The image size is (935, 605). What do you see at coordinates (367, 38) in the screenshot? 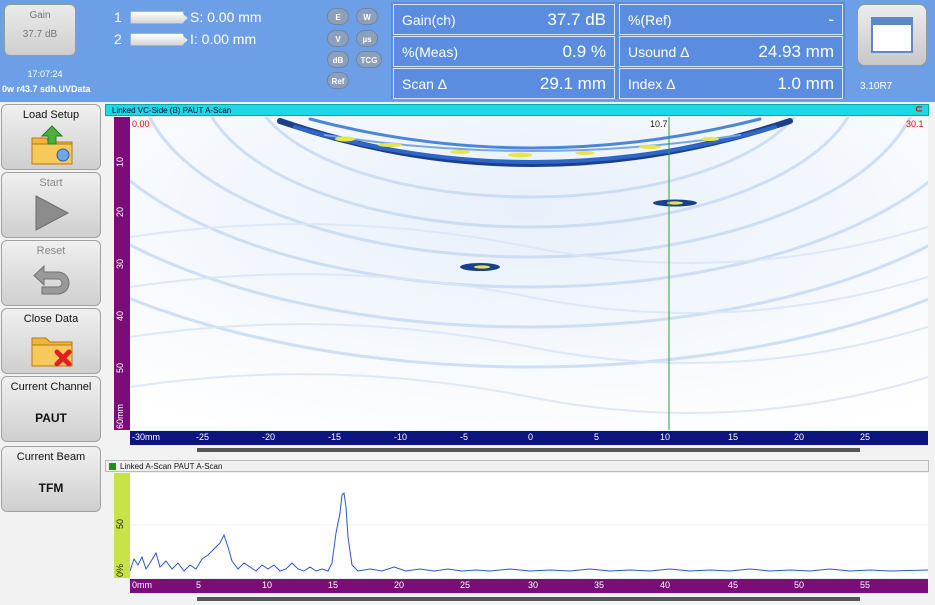
I see `mode-button-us: µs` at bounding box center [367, 38].